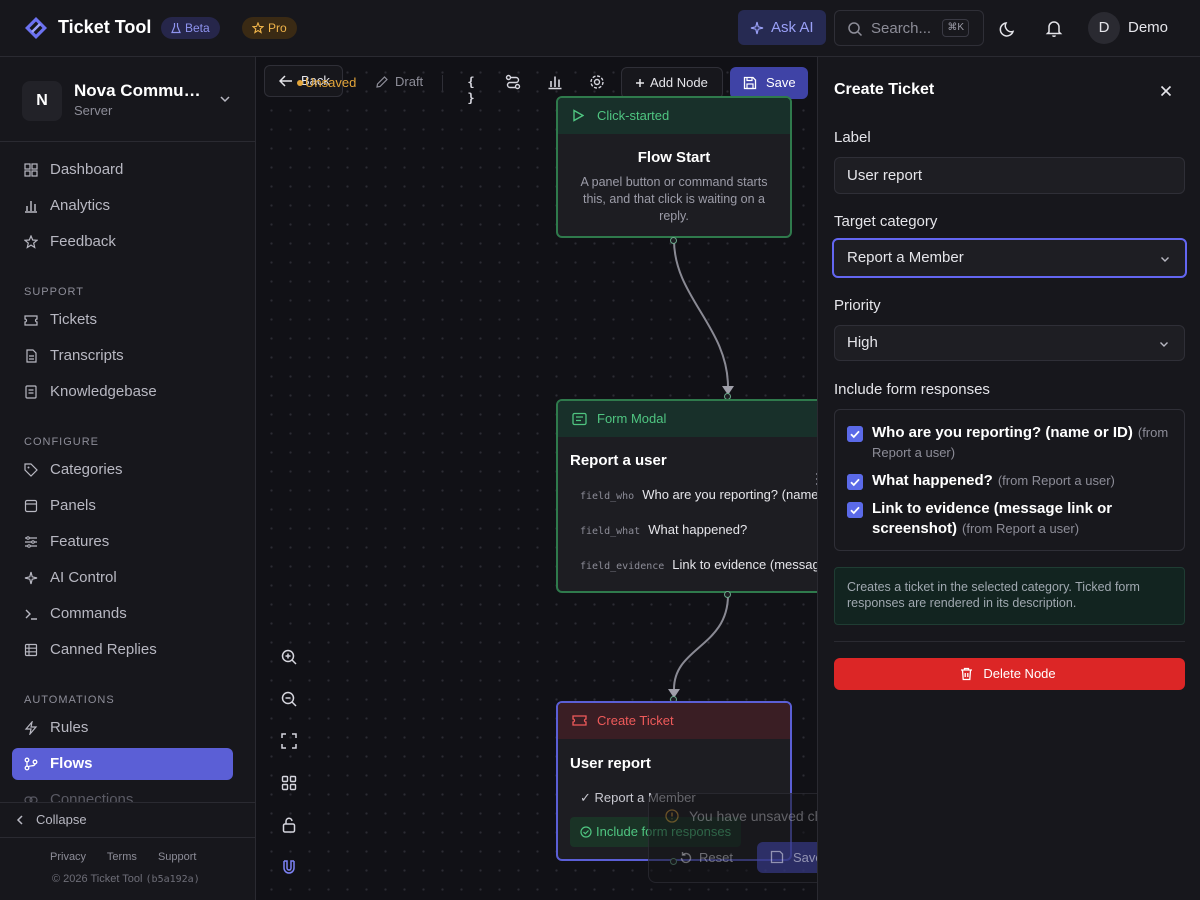 The height and width of the screenshot is (900, 1200). What do you see at coordinates (1148, 27) in the screenshot?
I see `user-name: Demo` at bounding box center [1148, 27].